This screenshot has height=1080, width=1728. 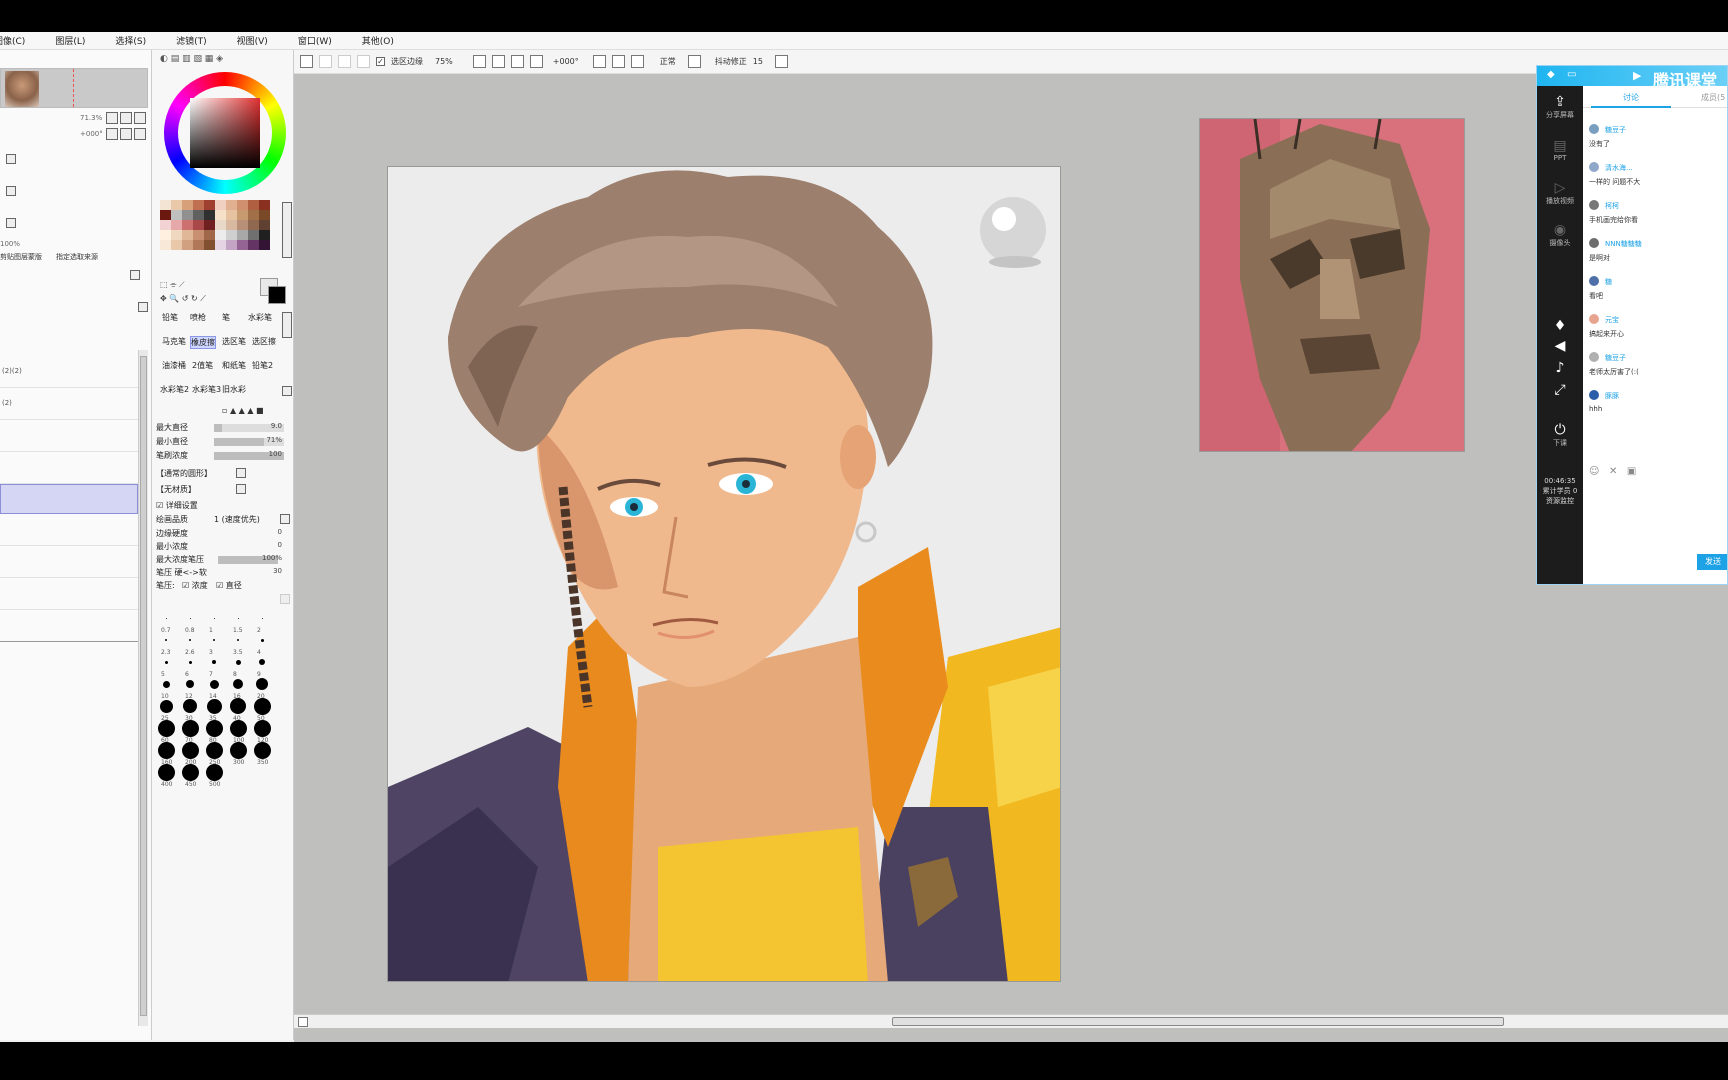 What do you see at coordinates (1571, 74) in the screenshot?
I see `screen-icon: ▭` at bounding box center [1571, 74].